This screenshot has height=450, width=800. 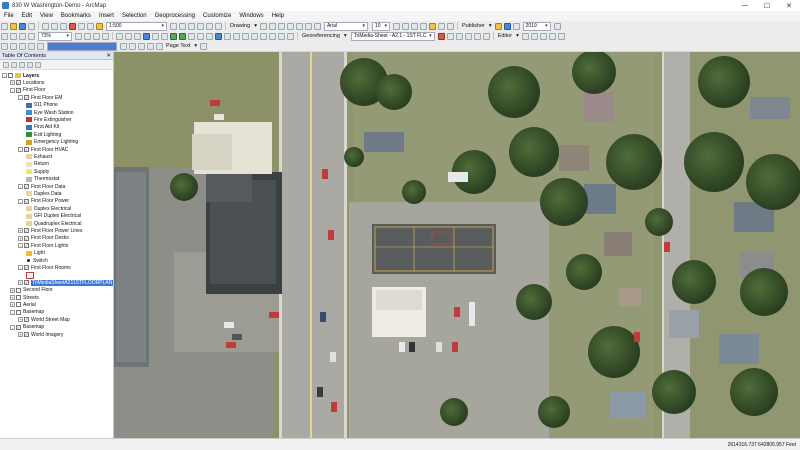 What do you see at coordinates (245, 36) in the screenshot?
I see `measure-icon` at bounding box center [245, 36].